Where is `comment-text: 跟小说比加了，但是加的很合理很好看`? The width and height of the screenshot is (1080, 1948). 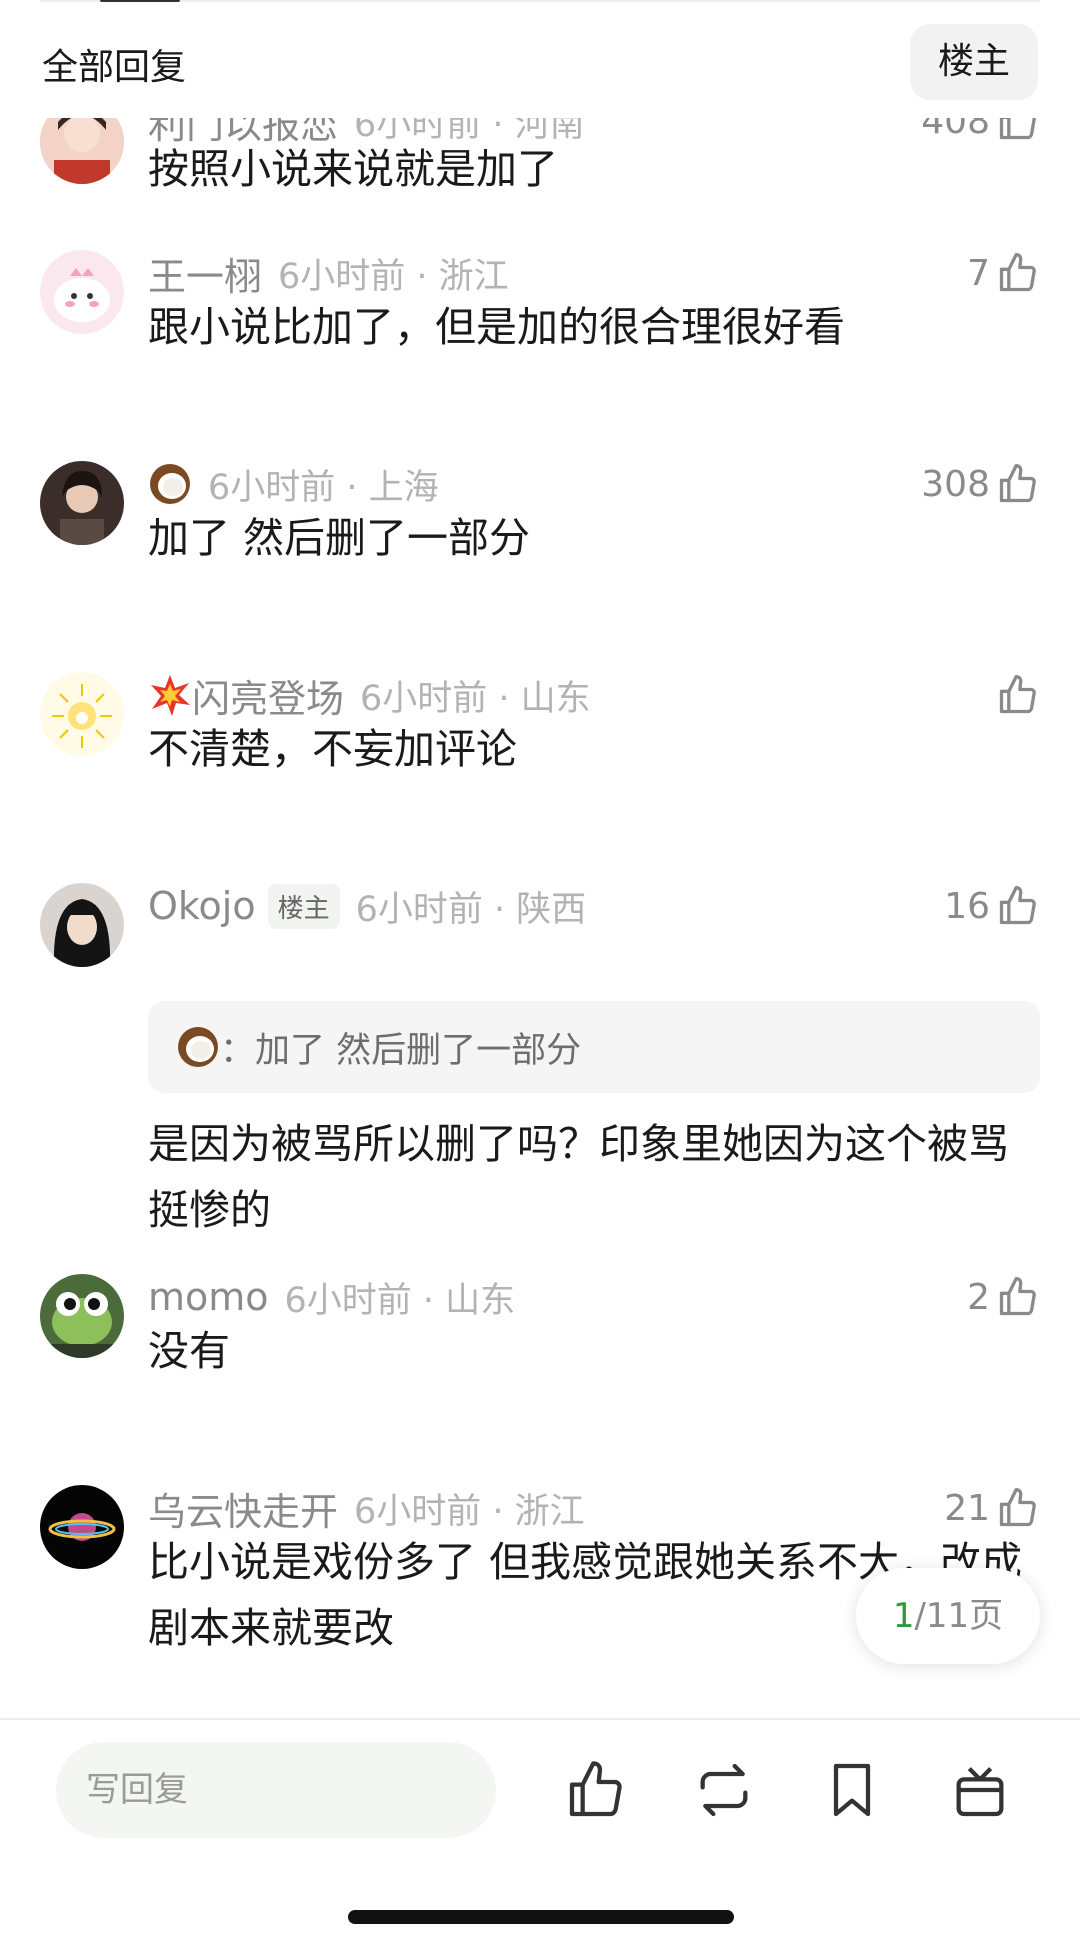 comment-text: 跟小说比加了，但是加的很合理很好看 is located at coordinates (496, 327).